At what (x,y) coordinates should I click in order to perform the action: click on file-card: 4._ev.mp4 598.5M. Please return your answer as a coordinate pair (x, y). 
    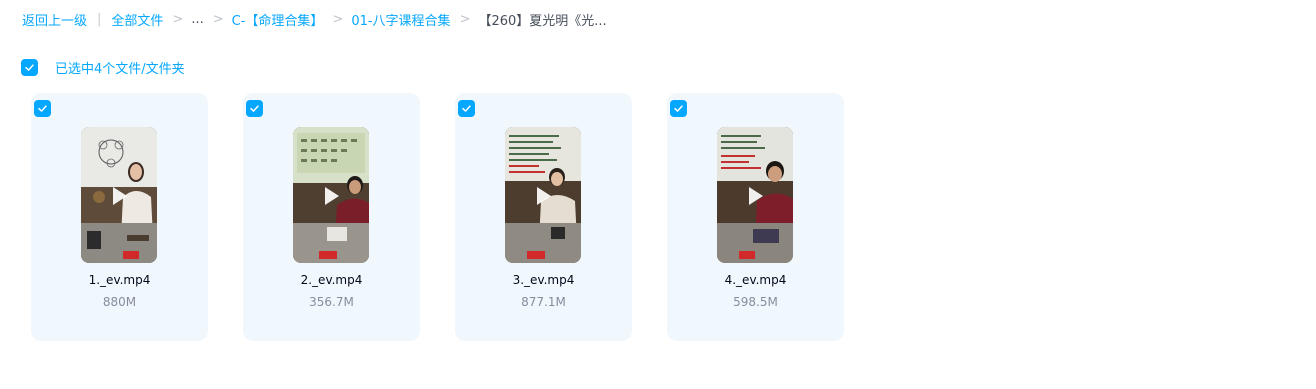
    Looking at the image, I should click on (755, 217).